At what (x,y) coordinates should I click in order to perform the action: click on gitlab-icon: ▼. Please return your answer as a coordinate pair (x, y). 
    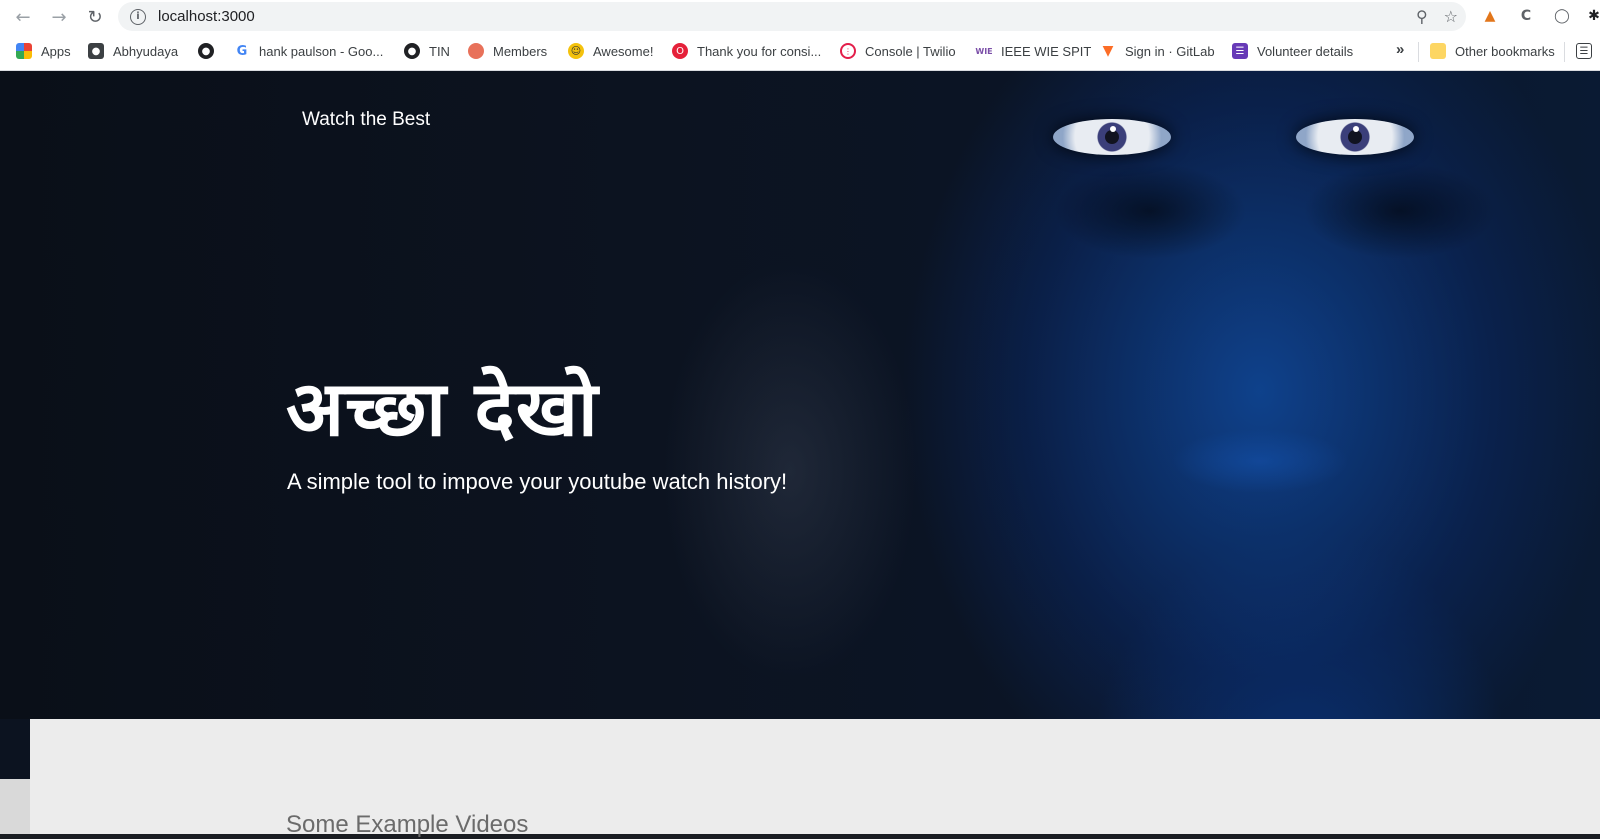
    Looking at the image, I should click on (1108, 51).